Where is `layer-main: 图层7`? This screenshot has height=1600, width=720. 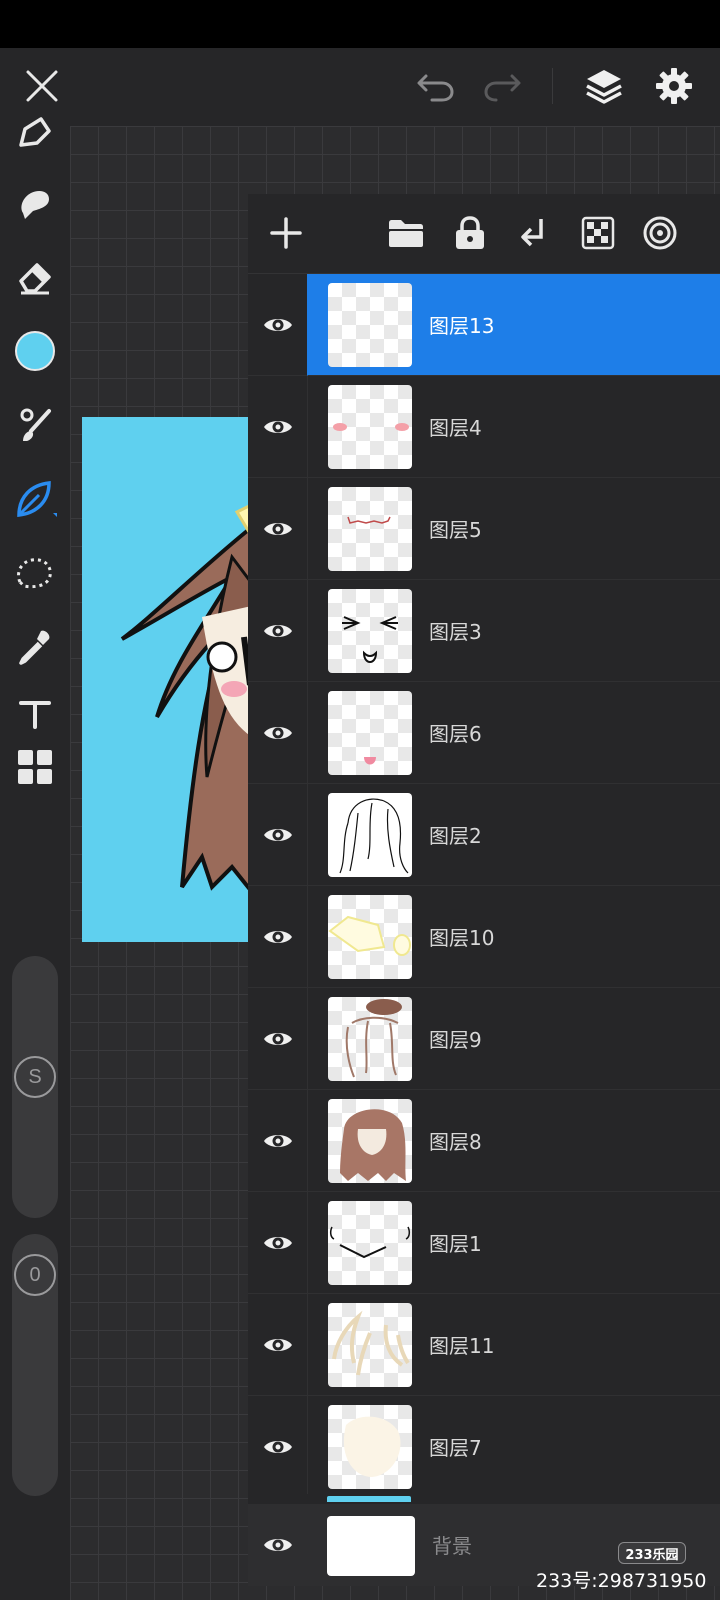 layer-main: 图层7 is located at coordinates (513, 1445).